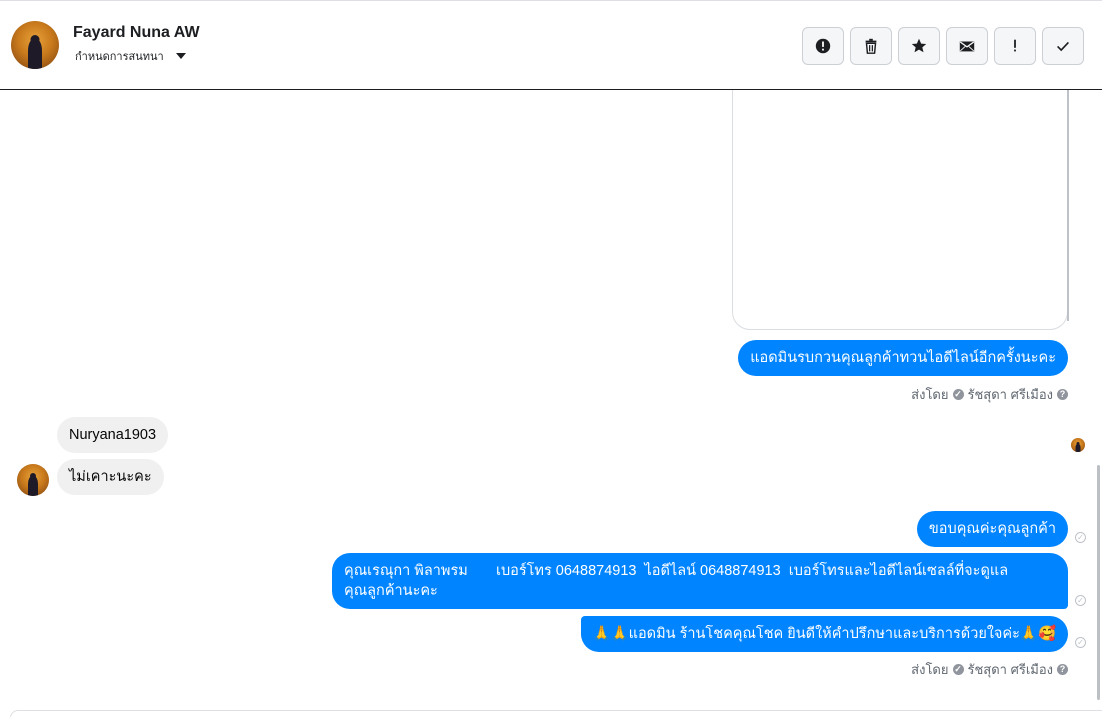  Describe the element at coordinates (1078, 445) in the screenshot. I see `seen-avatar` at that location.